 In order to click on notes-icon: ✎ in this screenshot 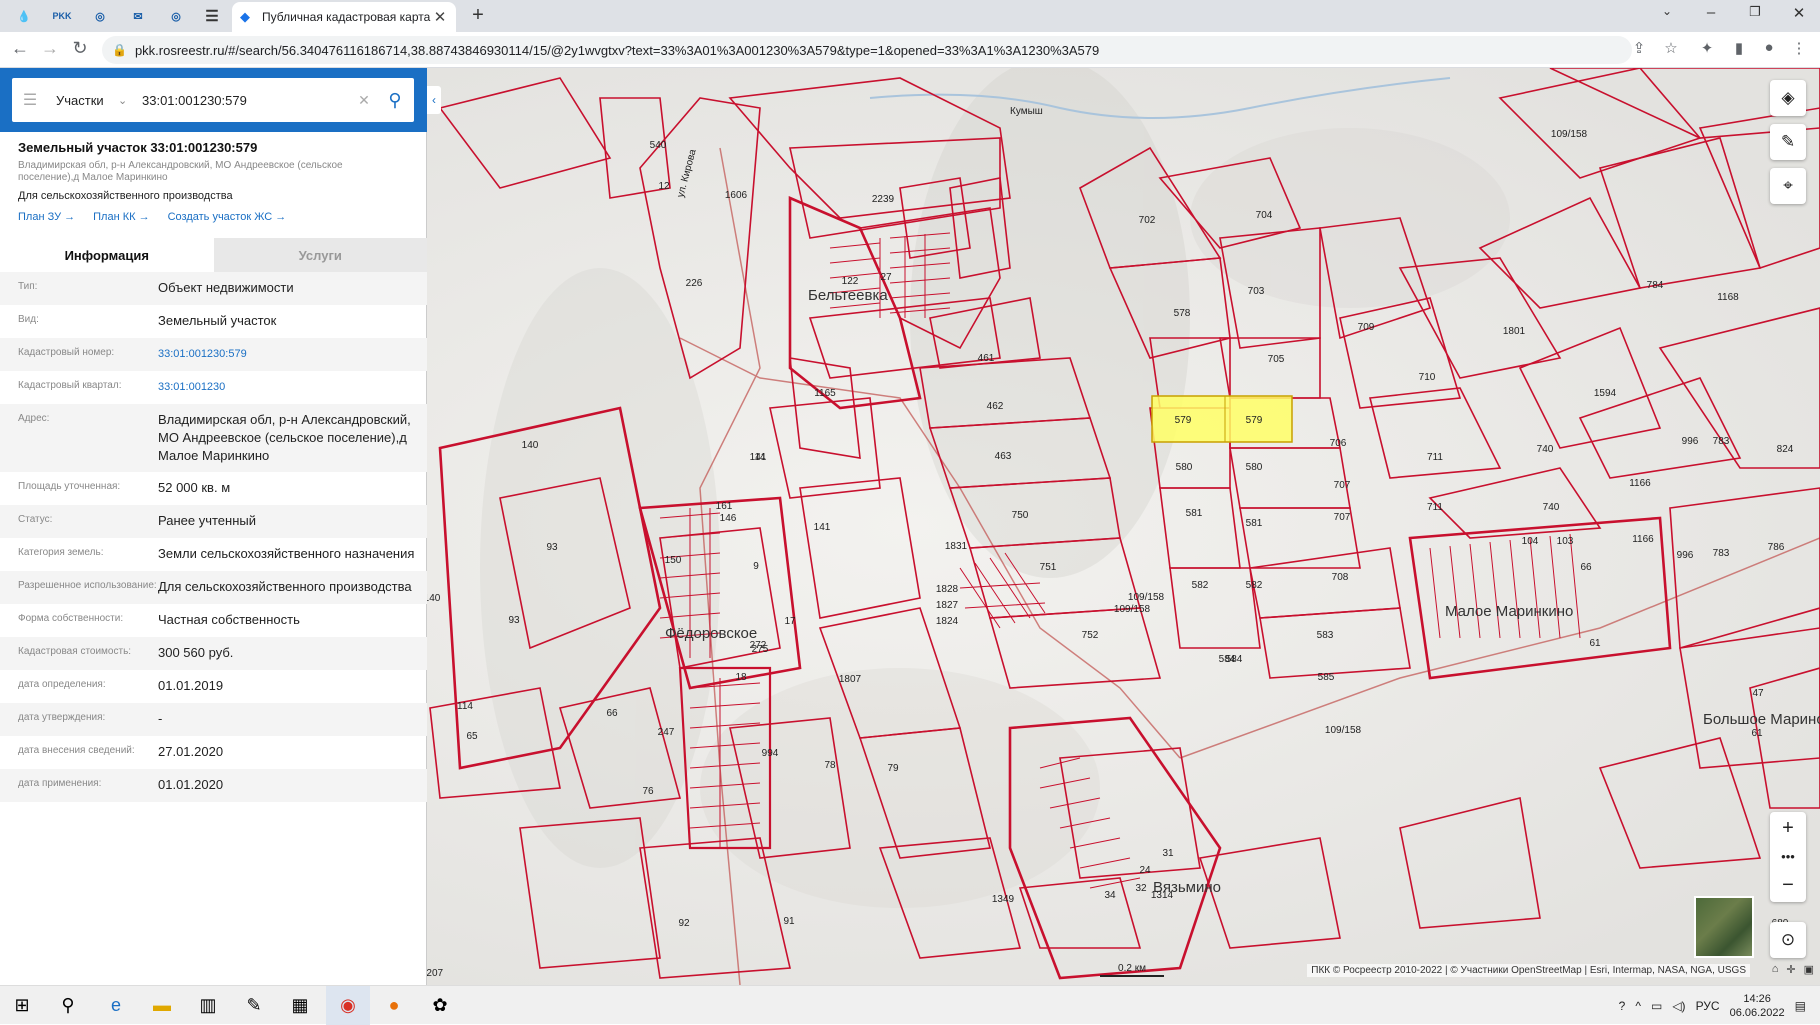, I will do `click(254, 1005)`.